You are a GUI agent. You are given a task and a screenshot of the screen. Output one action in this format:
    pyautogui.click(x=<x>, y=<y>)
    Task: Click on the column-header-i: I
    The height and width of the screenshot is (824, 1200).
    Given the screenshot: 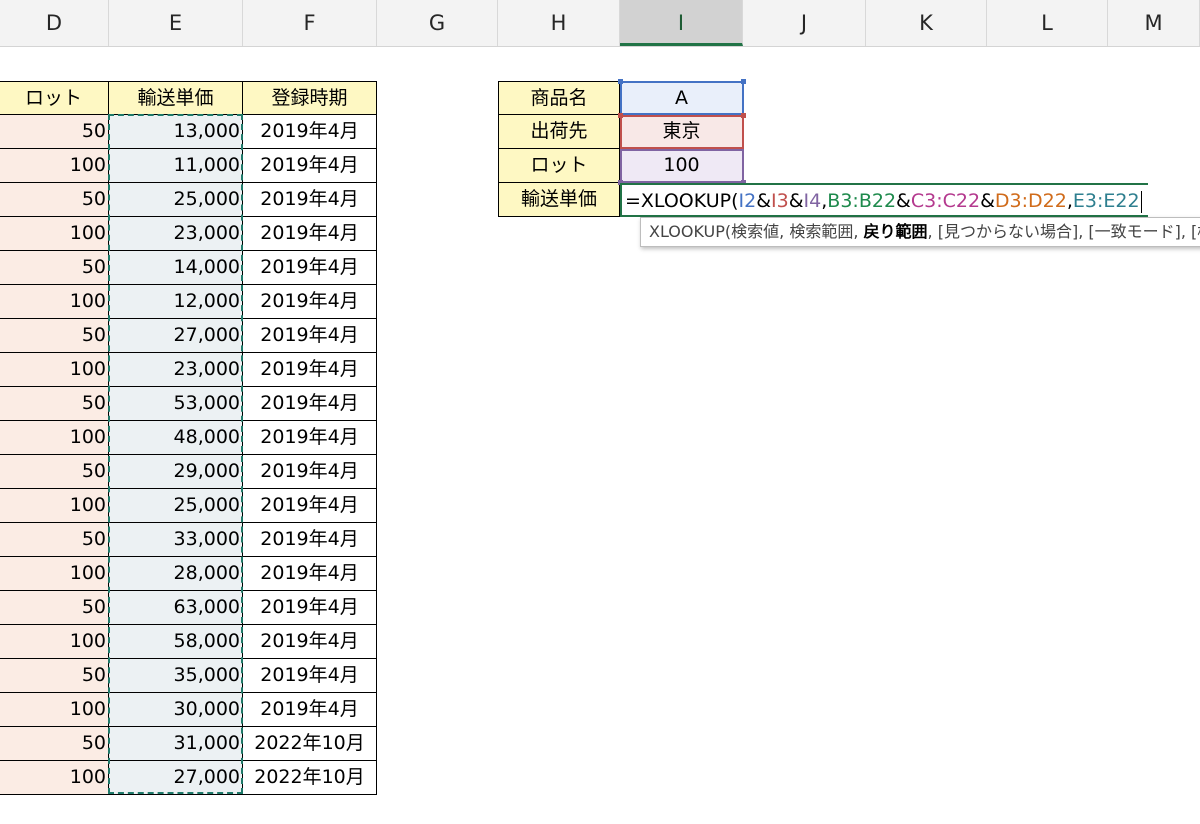 What is the action you would take?
    pyautogui.click(x=681, y=23)
    